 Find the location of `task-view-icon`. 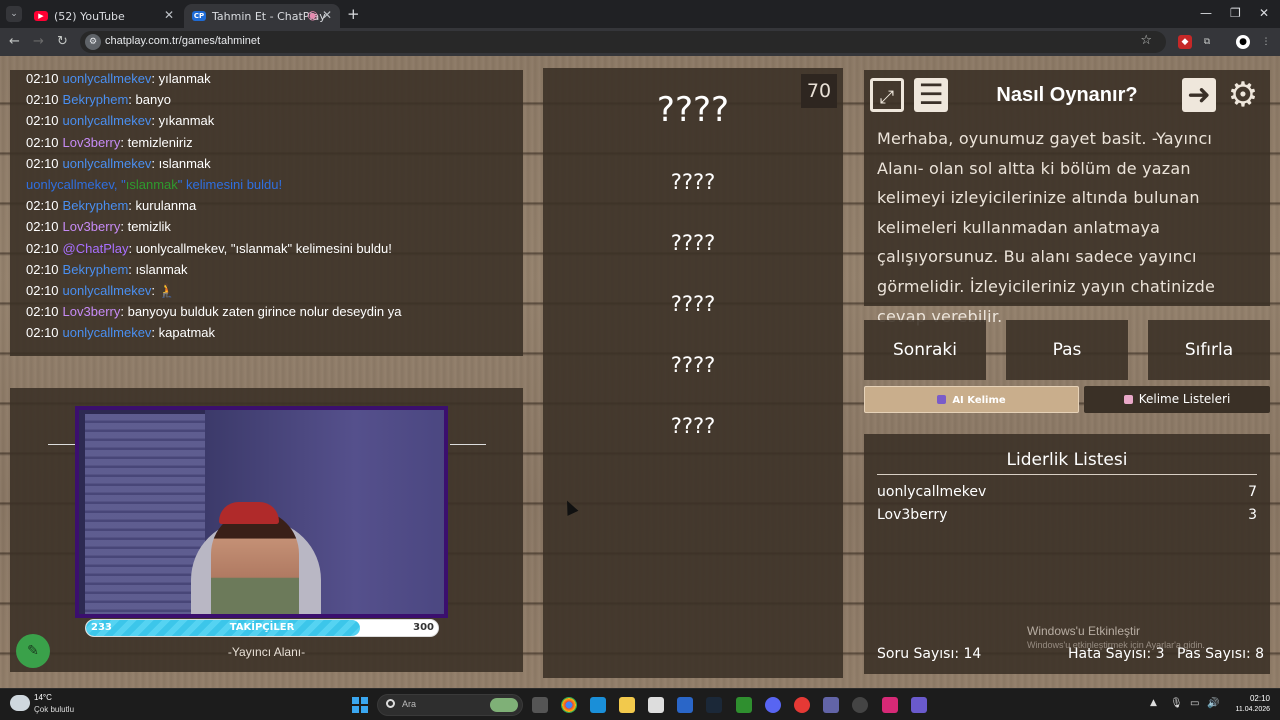

task-view-icon is located at coordinates (540, 705).